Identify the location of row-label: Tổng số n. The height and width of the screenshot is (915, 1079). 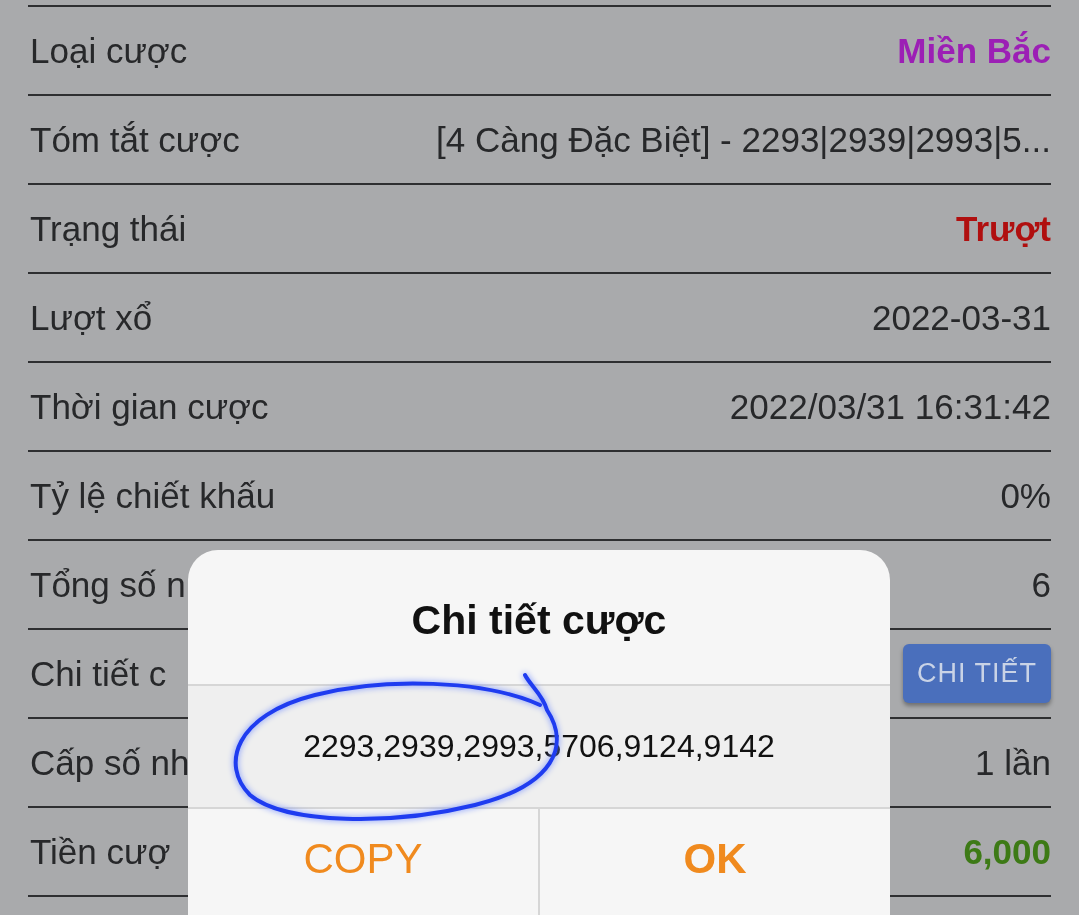
(108, 584).